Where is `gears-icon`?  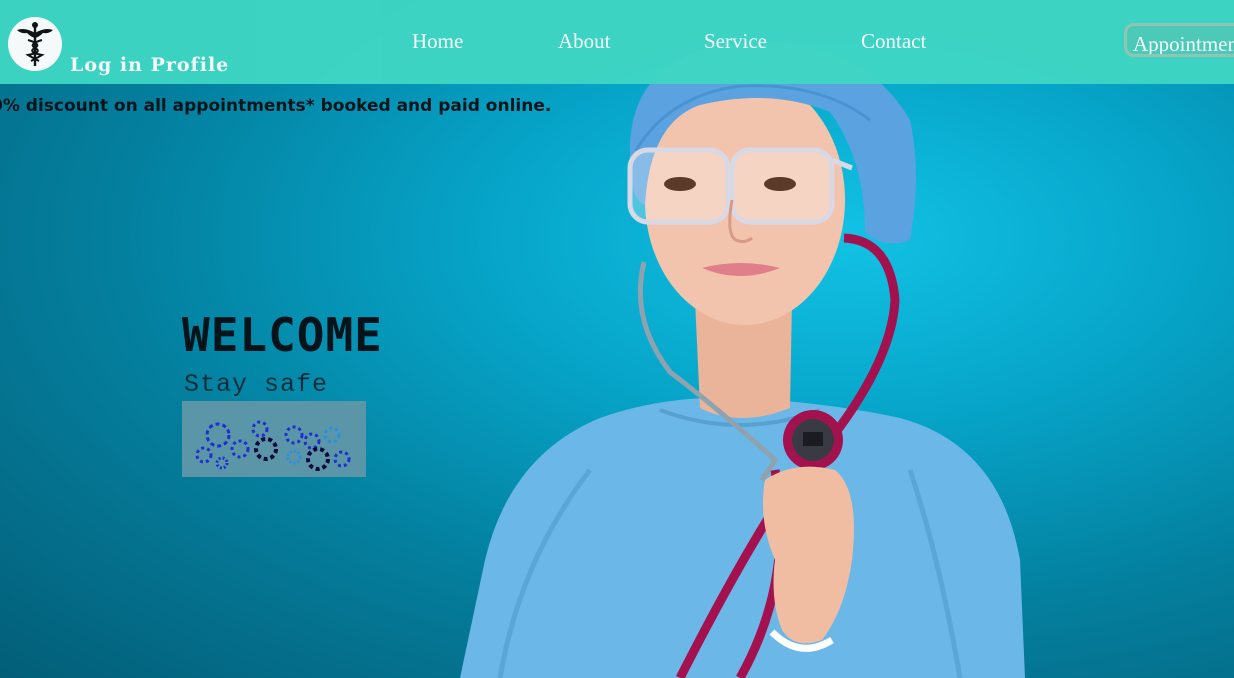
gears-icon is located at coordinates (274, 439).